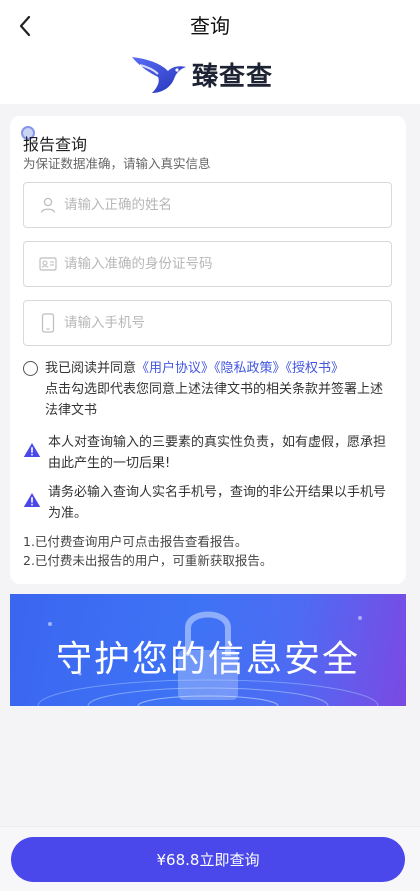  Describe the element at coordinates (217, 453) in the screenshot. I see `warning-text: 本人对查询输入的三要素的真实性负责，如有虚假，愿承担由此产生的一切后果!` at that location.